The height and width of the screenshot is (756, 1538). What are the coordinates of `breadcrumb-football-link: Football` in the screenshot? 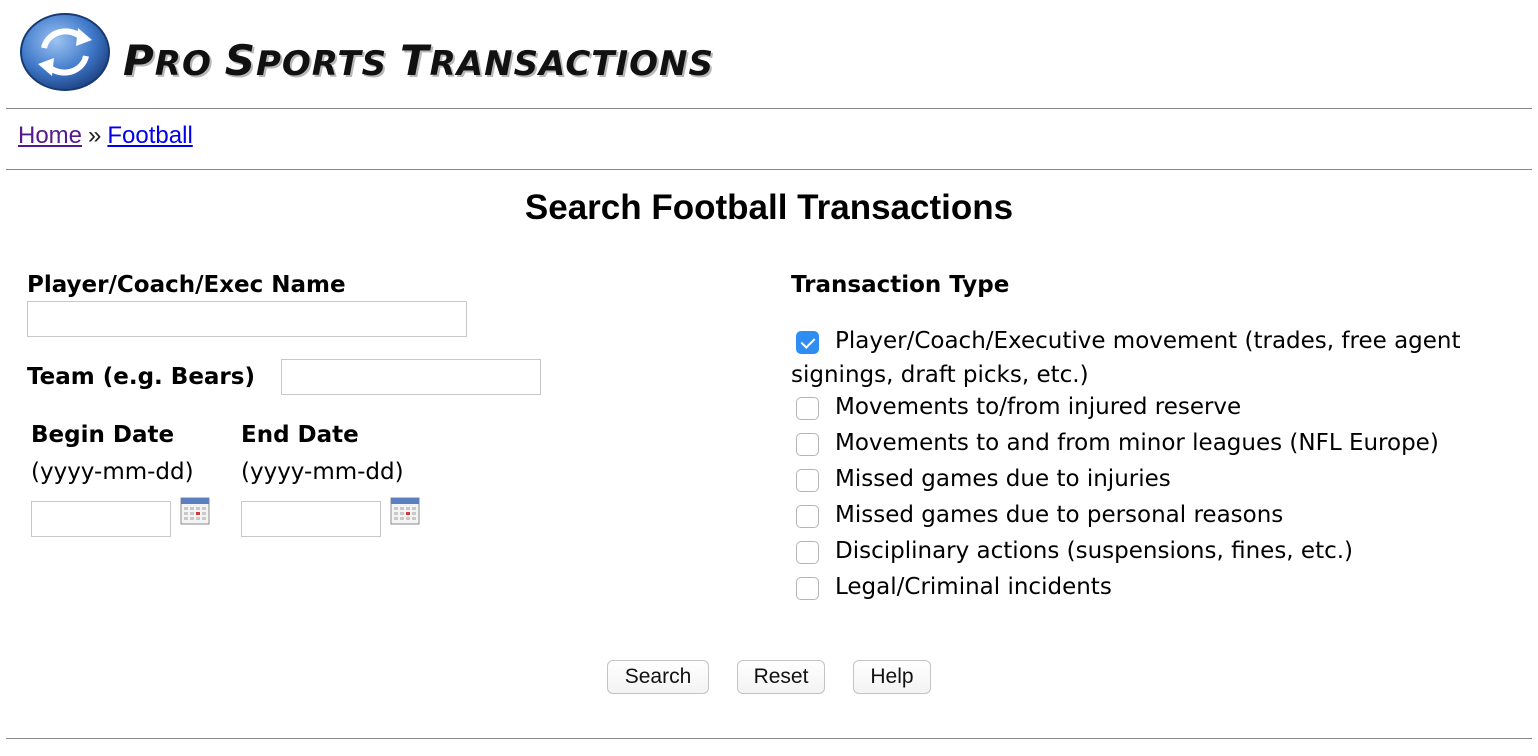 It's located at (149, 135).